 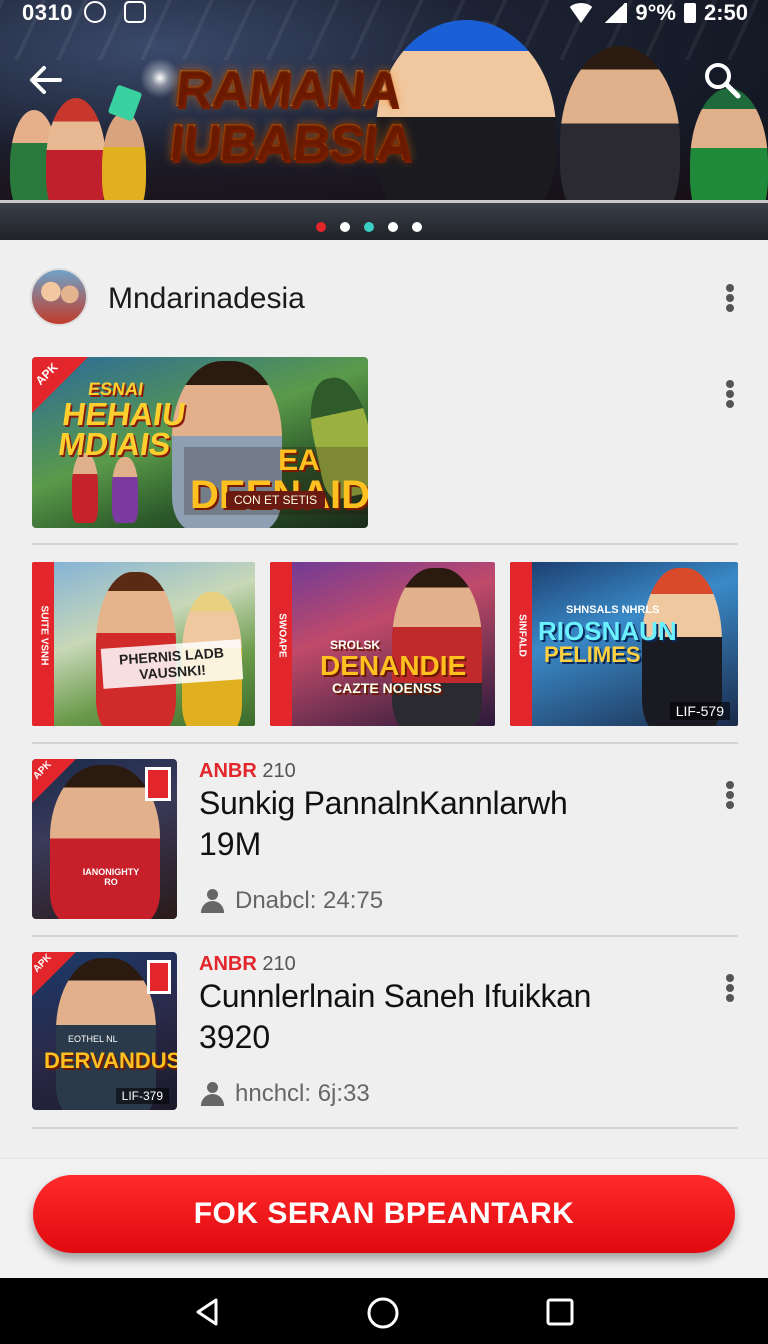 I want to click on video-count: 19M, so click(x=230, y=844).